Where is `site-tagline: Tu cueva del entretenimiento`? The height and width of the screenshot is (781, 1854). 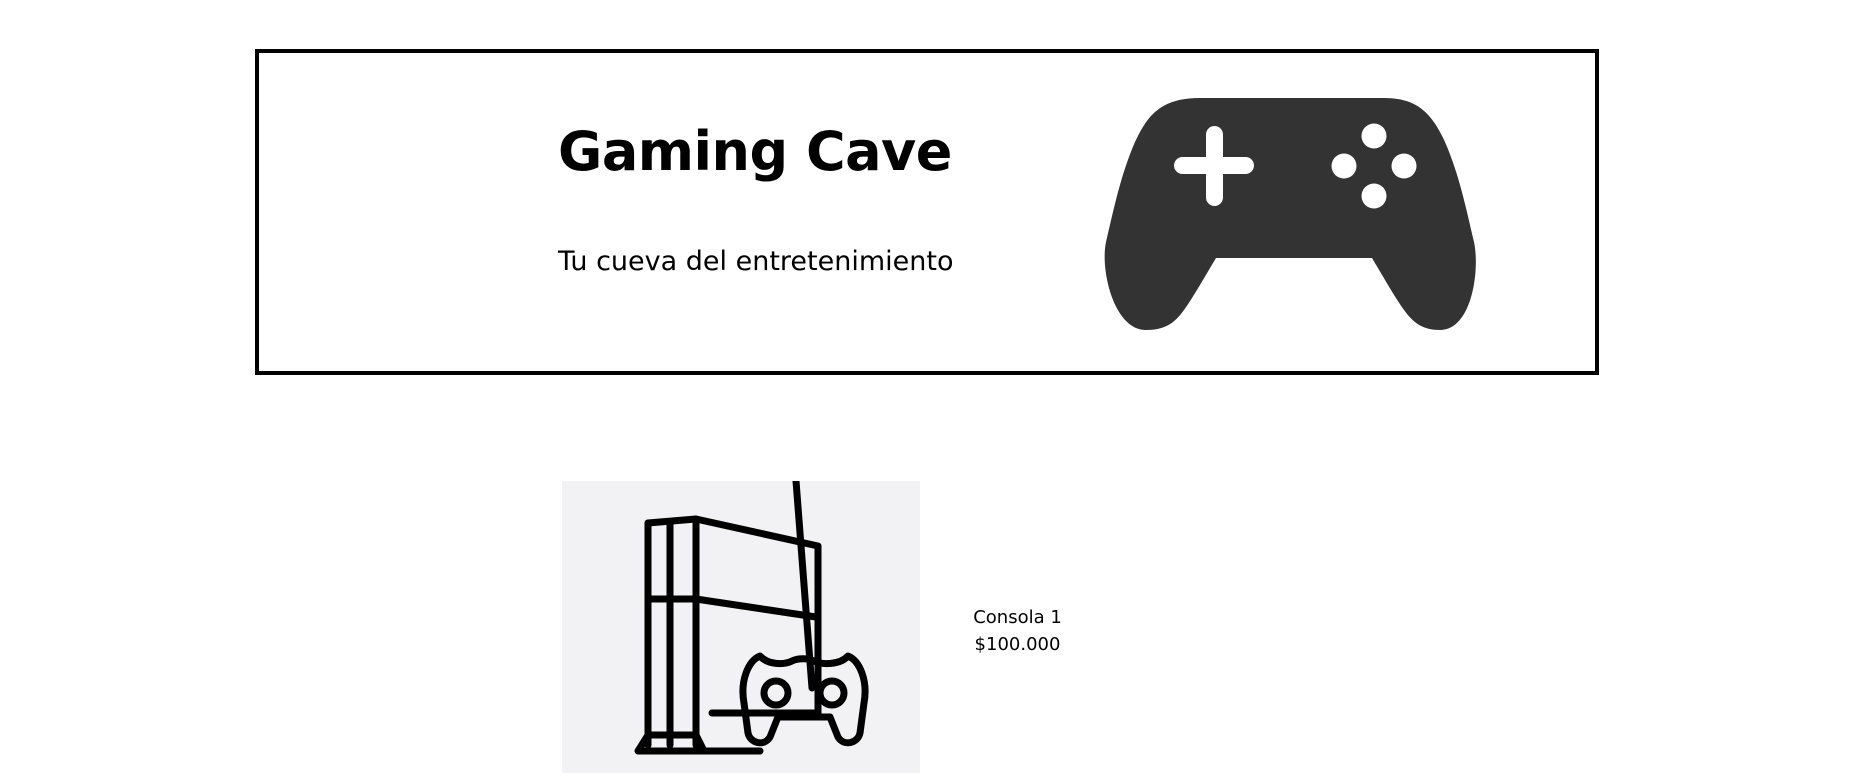 site-tagline: Tu cueva del entretenimiento is located at coordinates (756, 261).